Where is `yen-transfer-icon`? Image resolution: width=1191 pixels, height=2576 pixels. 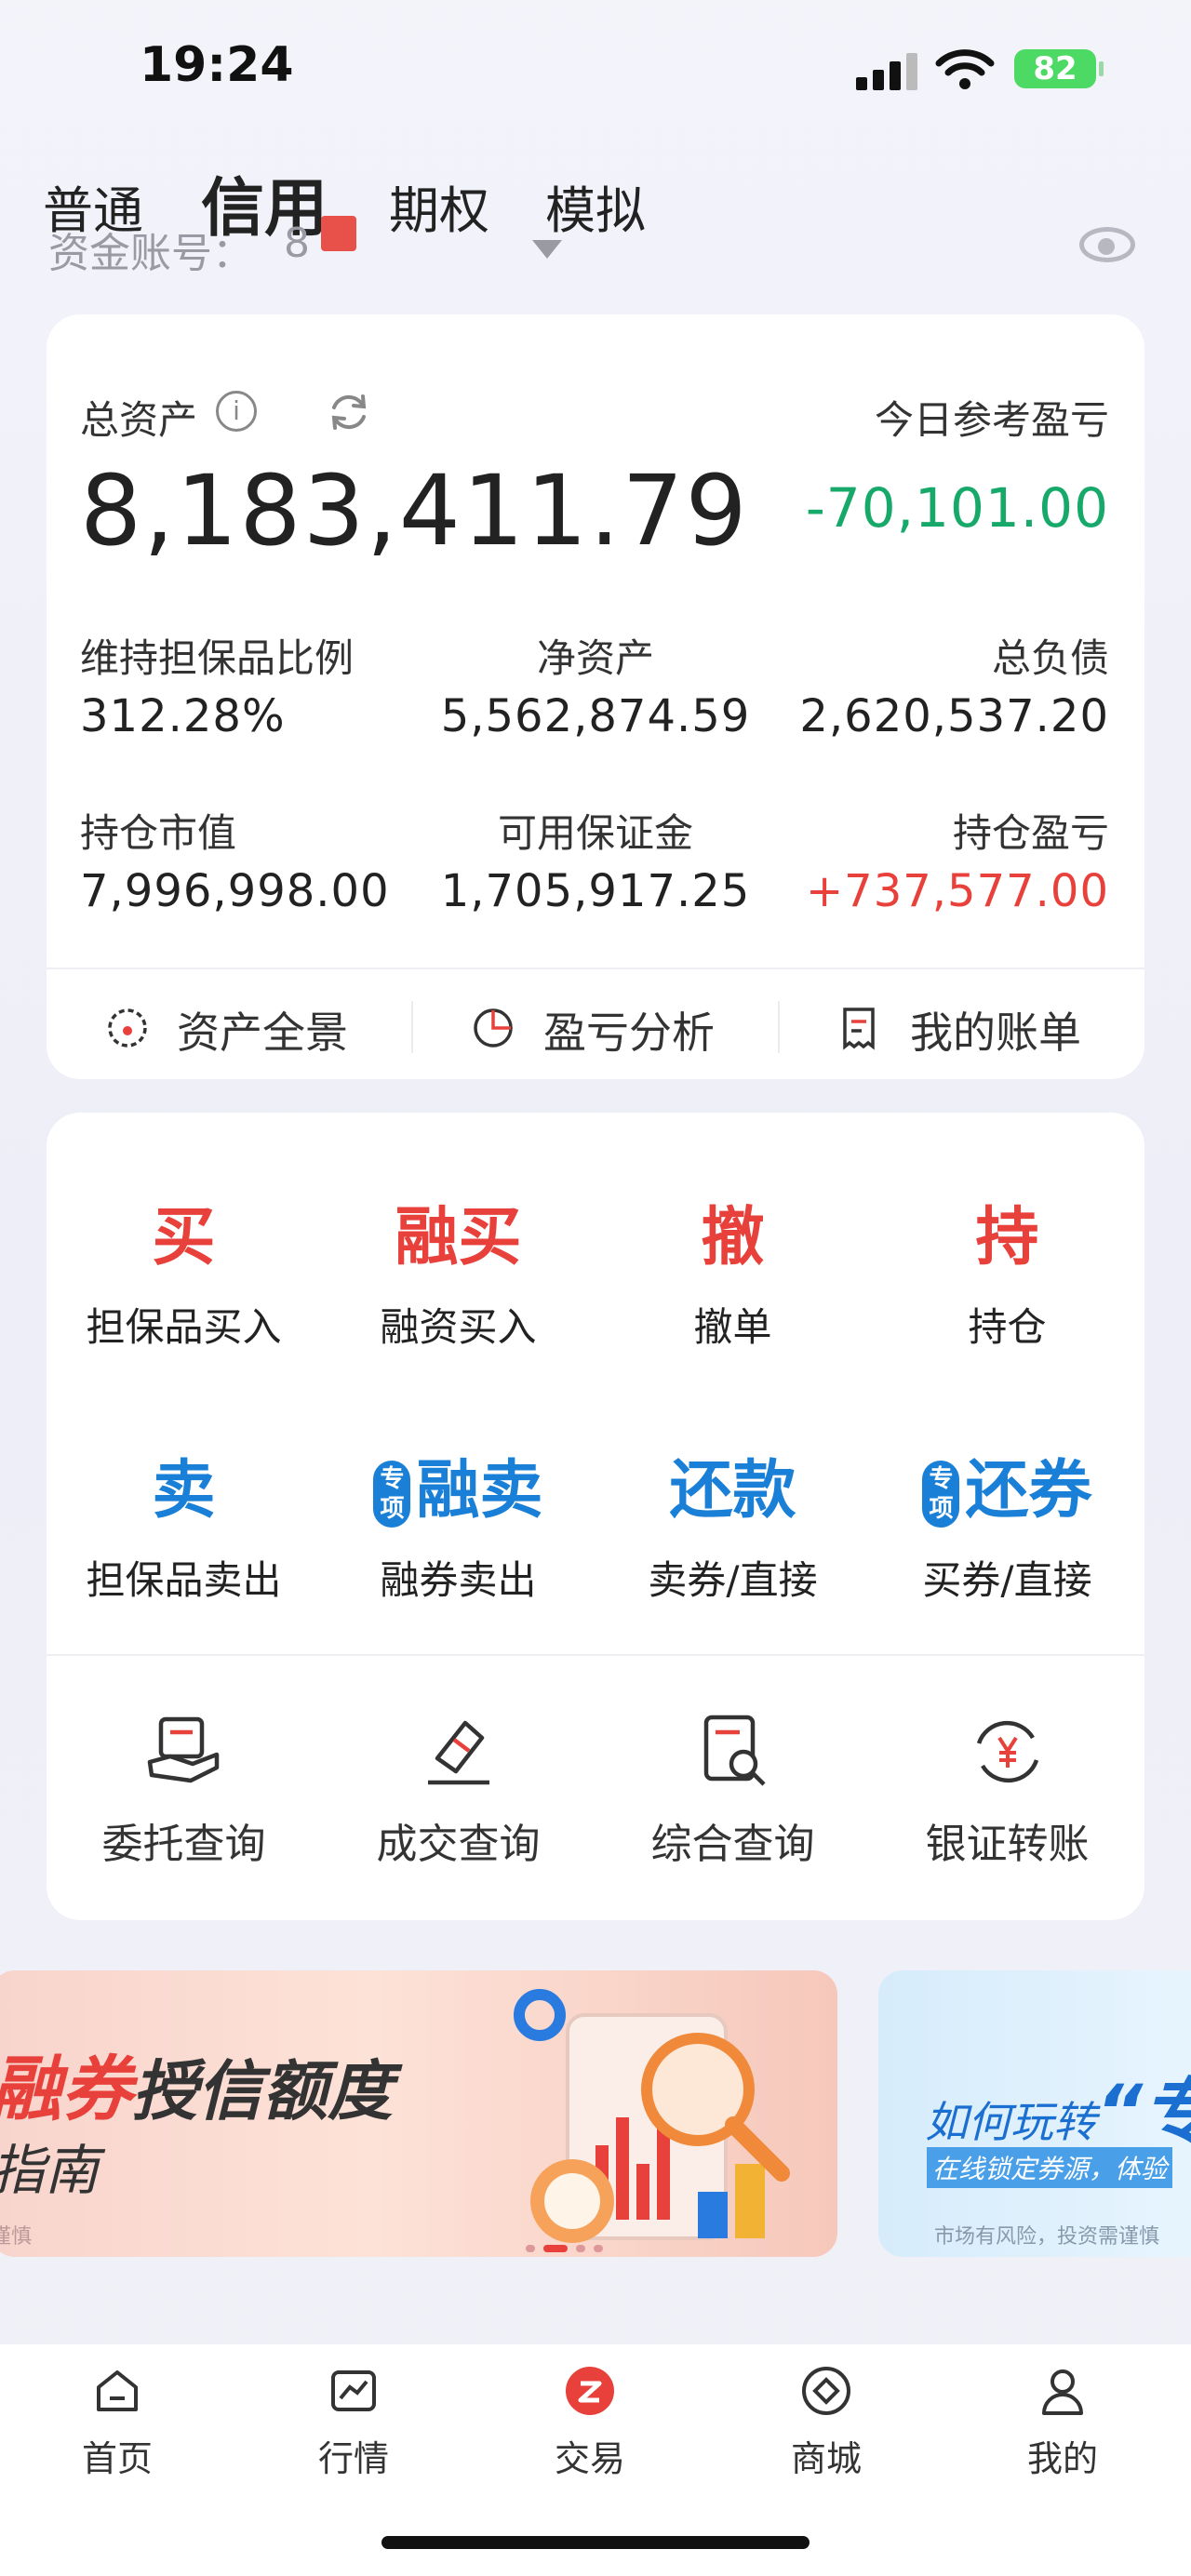 yen-transfer-icon is located at coordinates (1007, 1751).